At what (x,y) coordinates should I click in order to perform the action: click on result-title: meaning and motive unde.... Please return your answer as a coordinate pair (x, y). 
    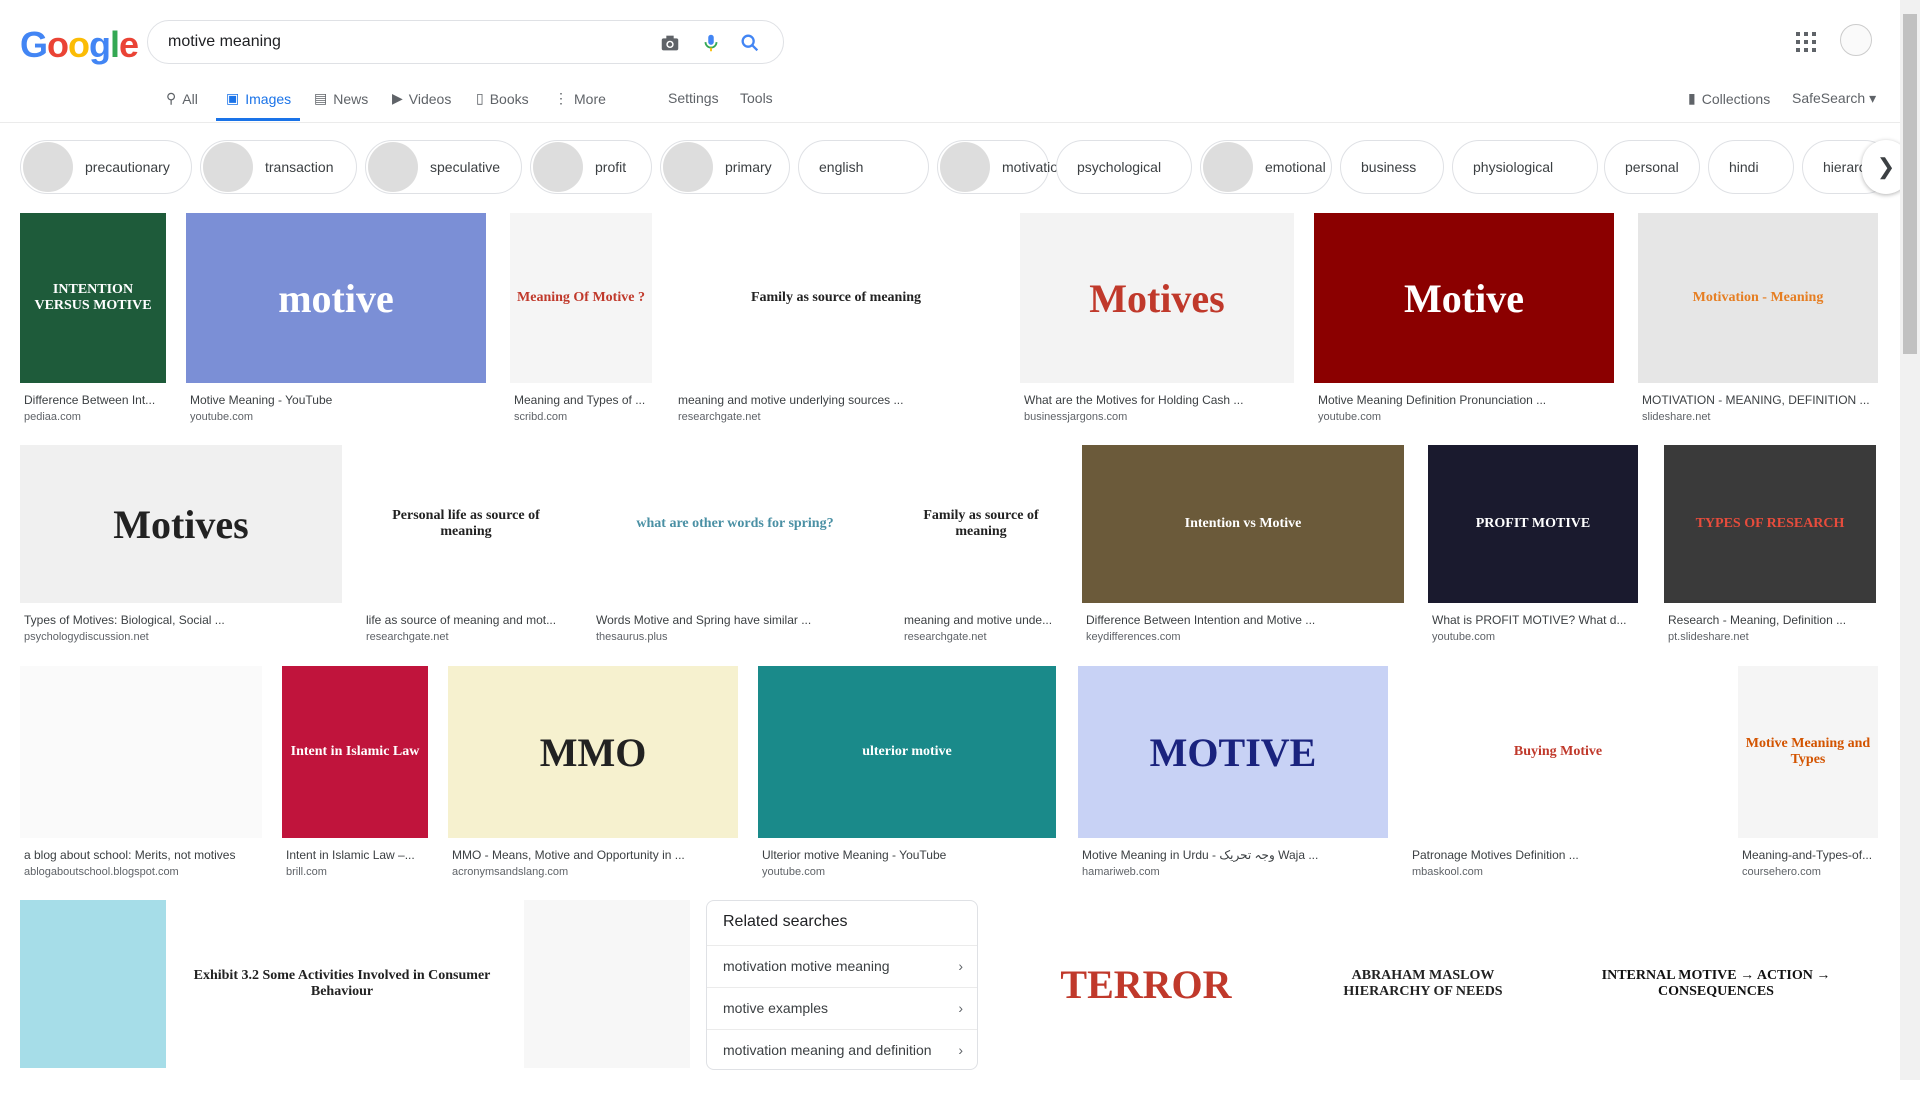
    Looking at the image, I should click on (981, 620).